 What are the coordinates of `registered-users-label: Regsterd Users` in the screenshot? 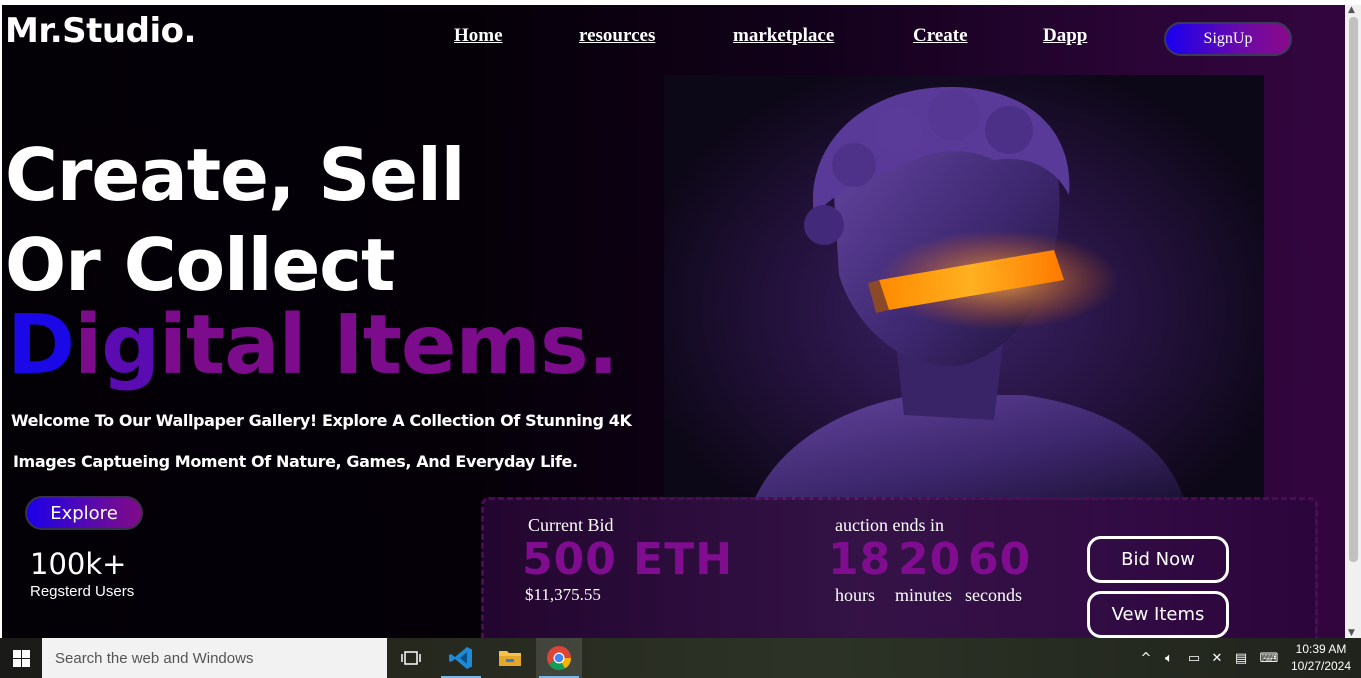 It's located at (82, 591).